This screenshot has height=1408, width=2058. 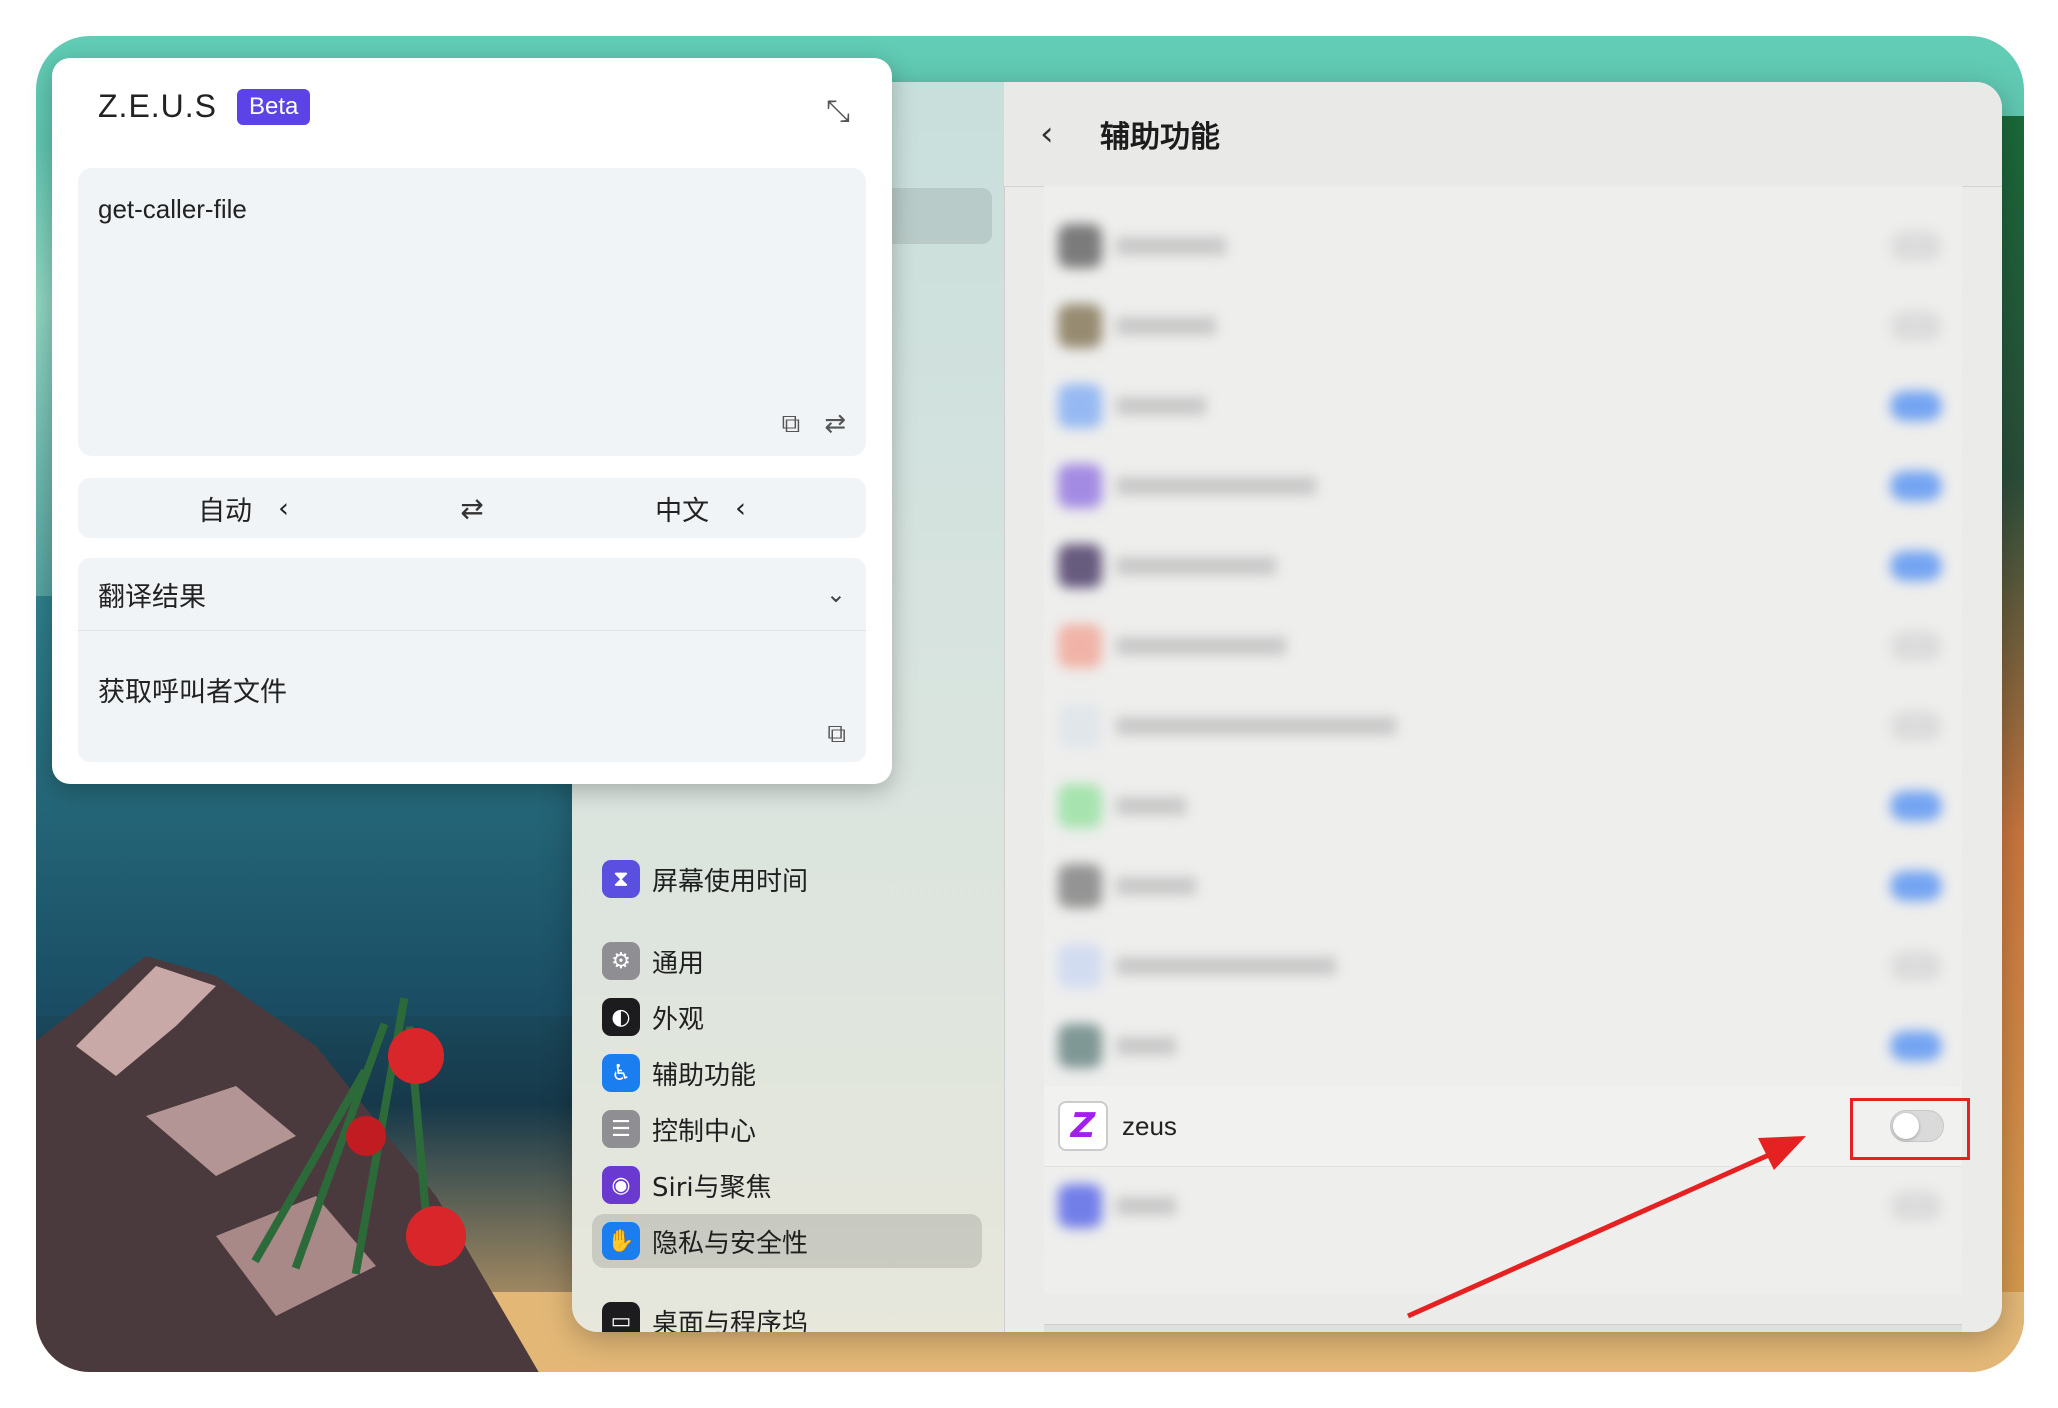 I want to click on translate-icon: ⇄, so click(x=835, y=424).